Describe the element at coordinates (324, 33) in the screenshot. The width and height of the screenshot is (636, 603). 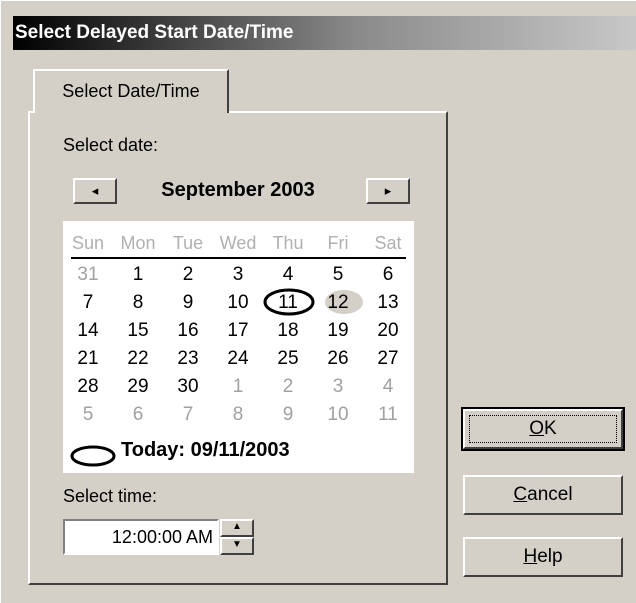
I see `dialog-title: Select Delayed Start Date/Time` at that location.